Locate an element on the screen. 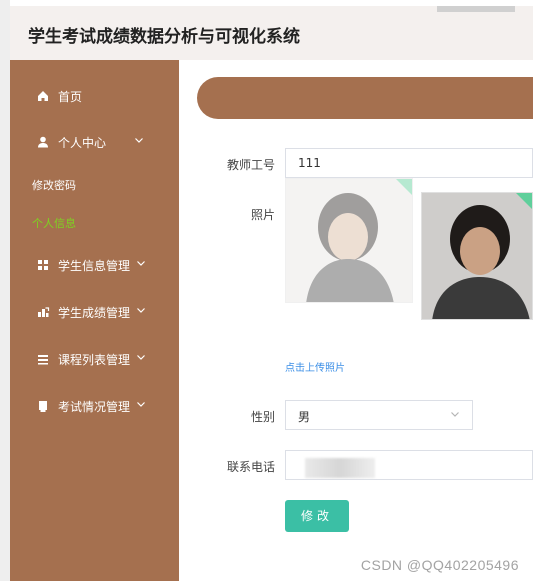 This screenshot has height=581, width=533. sidebar-item-student-info: 学生信息管理 is located at coordinates (94, 265).